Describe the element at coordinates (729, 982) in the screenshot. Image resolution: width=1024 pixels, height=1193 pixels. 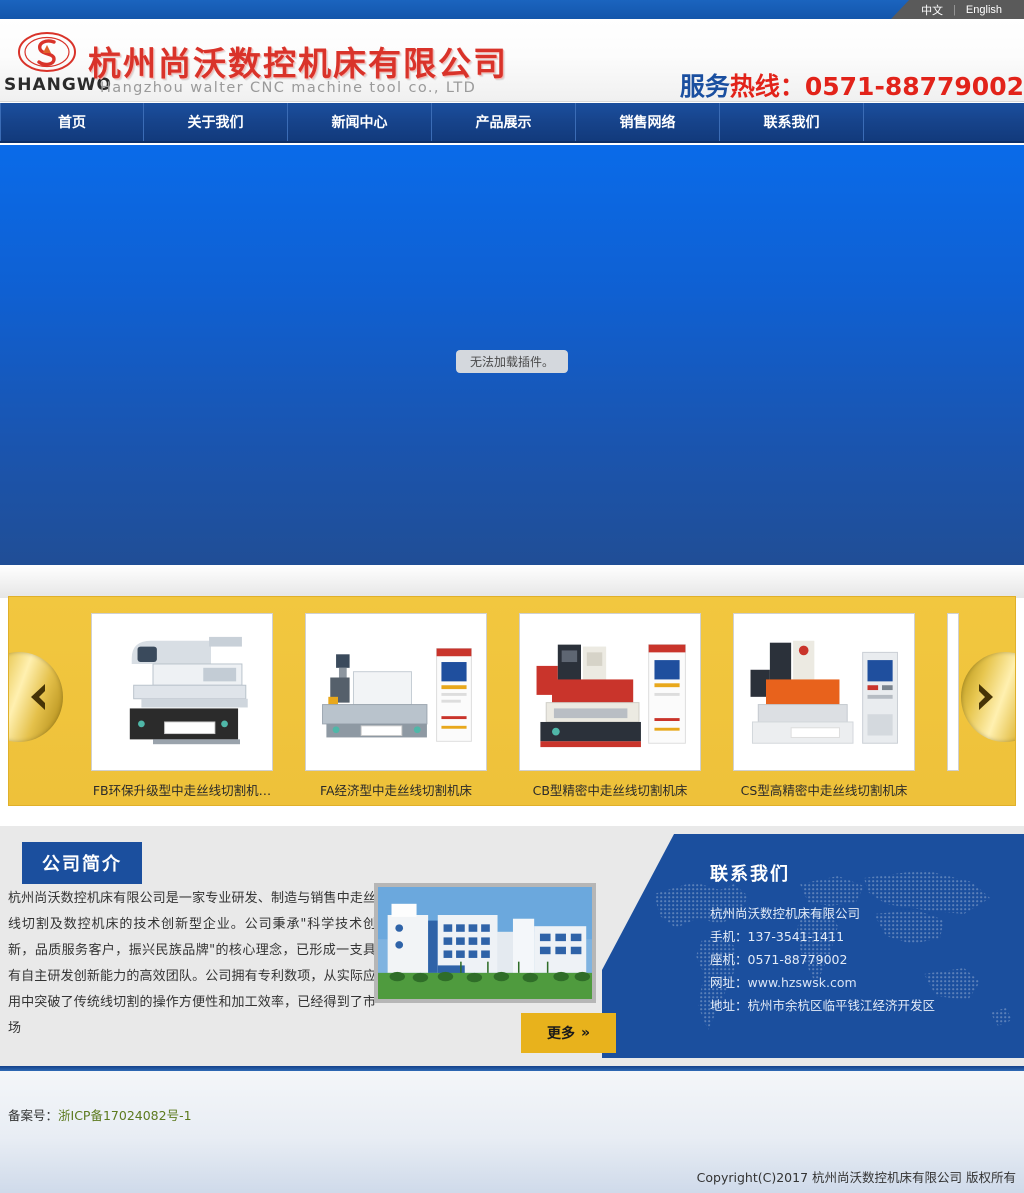
I see `contact-web-label: 网址：` at that location.